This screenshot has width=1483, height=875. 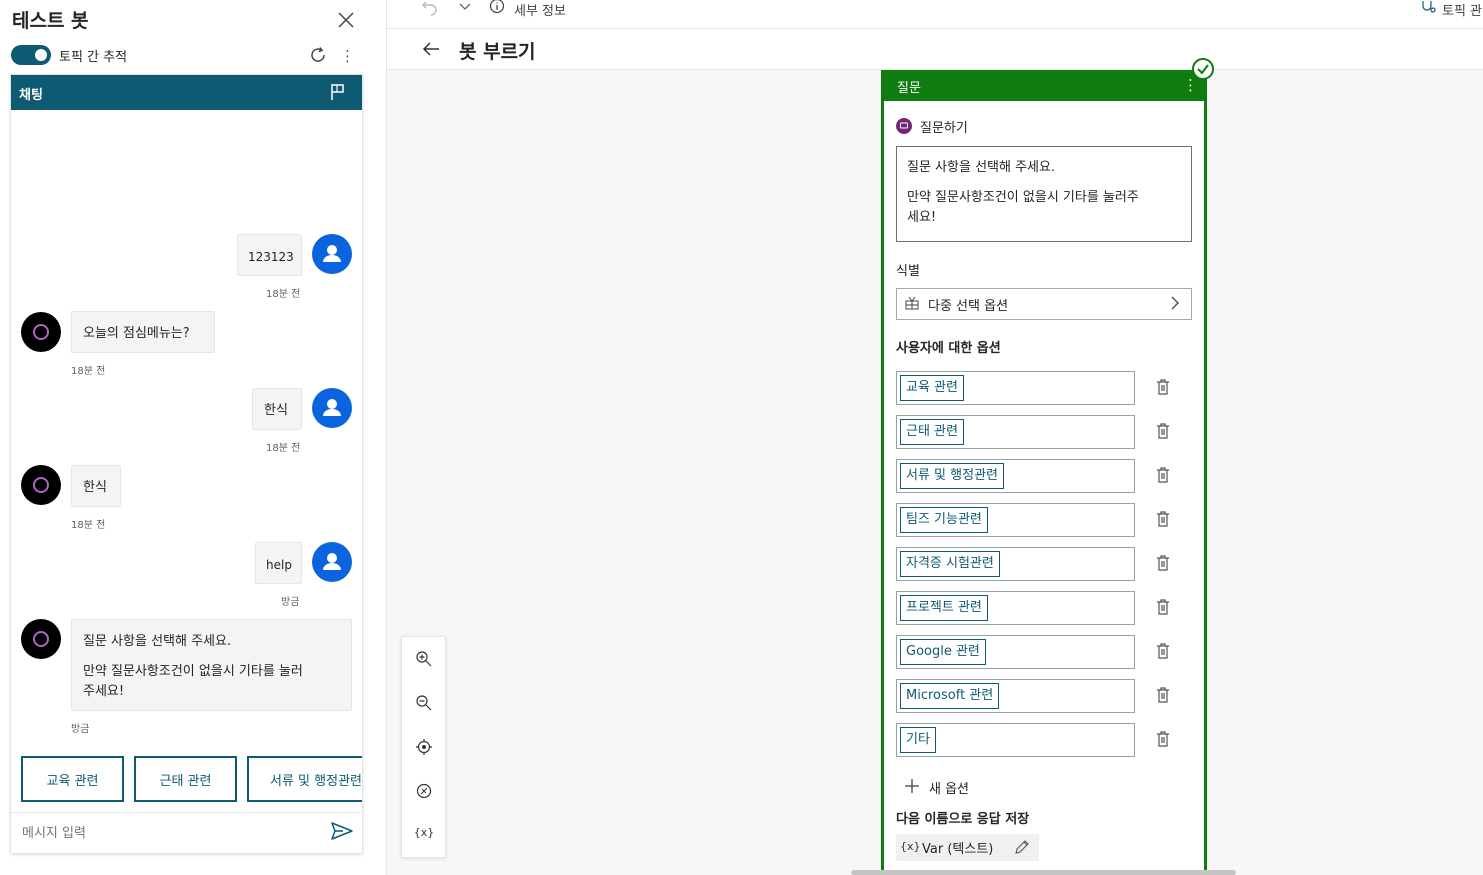 What do you see at coordinates (143, 332) in the screenshot?
I see `bot-message-bubble: 오늘의 점심메뉴는?` at bounding box center [143, 332].